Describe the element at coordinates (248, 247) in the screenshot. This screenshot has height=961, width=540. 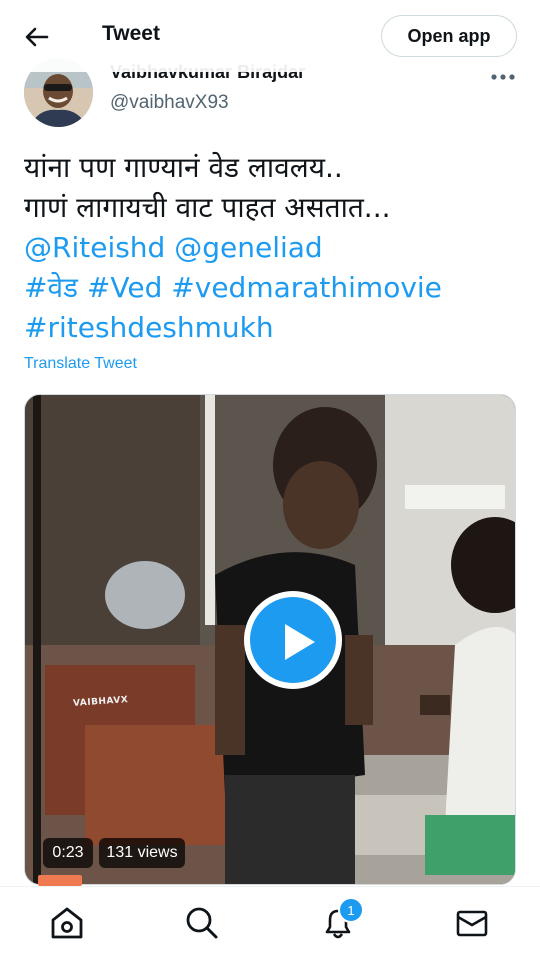
I see `mention-link: @geneliad` at that location.